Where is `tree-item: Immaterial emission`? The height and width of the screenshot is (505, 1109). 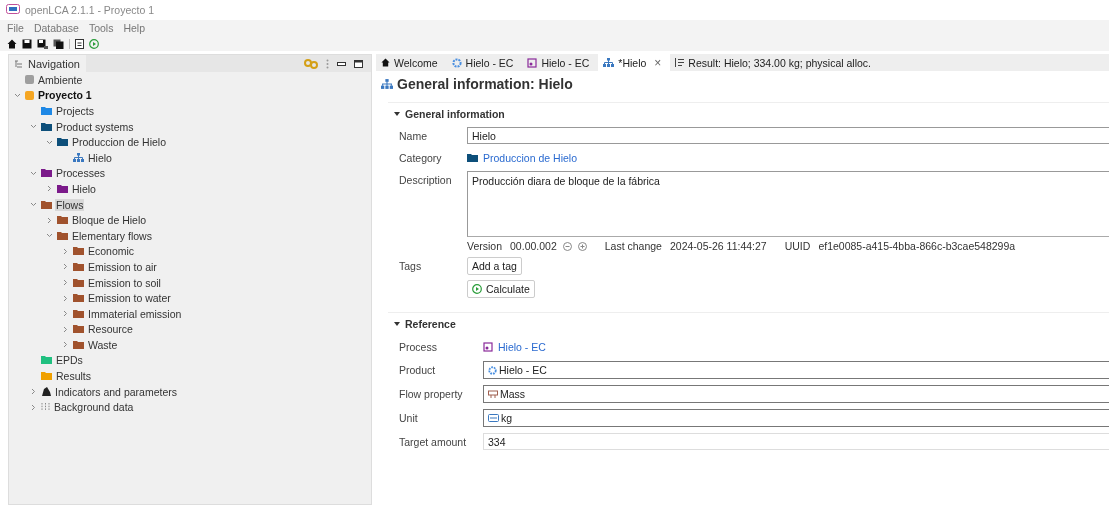
tree-item: Immaterial emission is located at coordinates (135, 313).